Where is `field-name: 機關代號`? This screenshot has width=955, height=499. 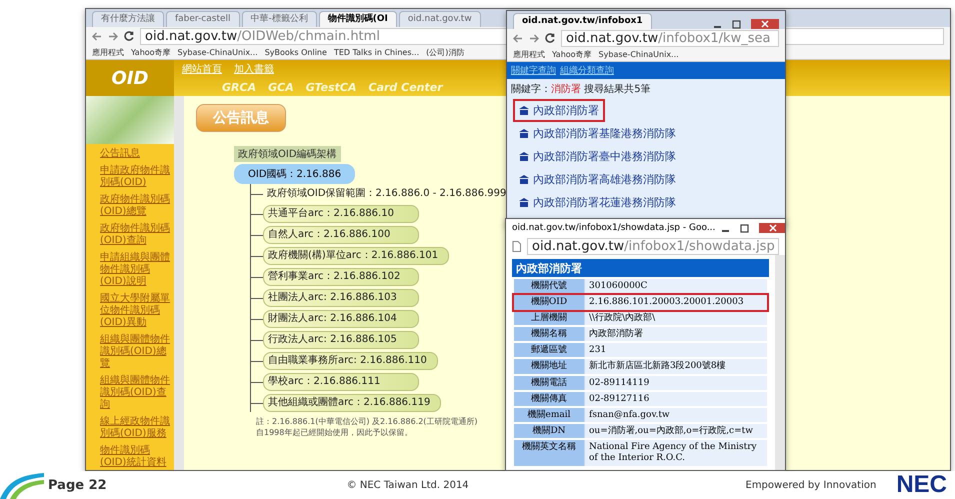
field-name: 機關代號 is located at coordinates (549, 286).